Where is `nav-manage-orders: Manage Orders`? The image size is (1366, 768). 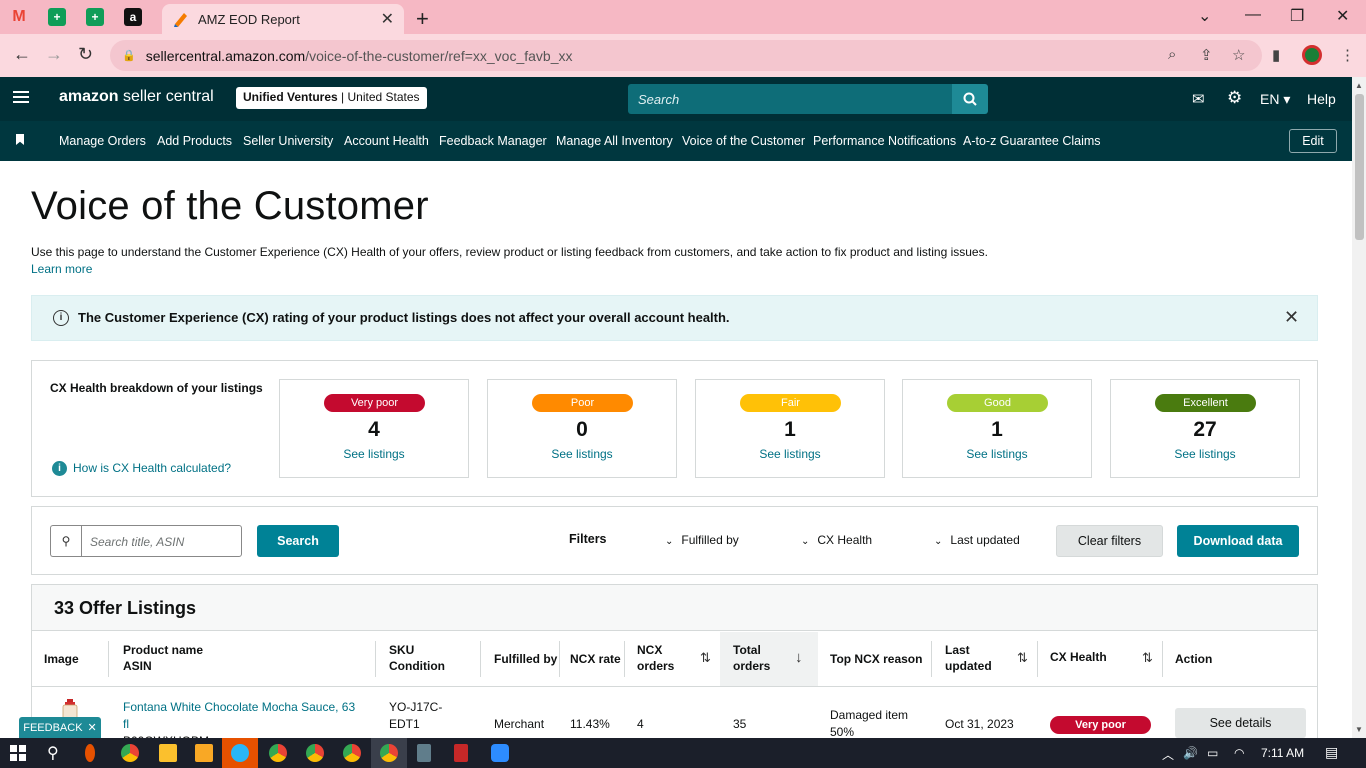
nav-manage-orders: Manage Orders is located at coordinates (102, 141).